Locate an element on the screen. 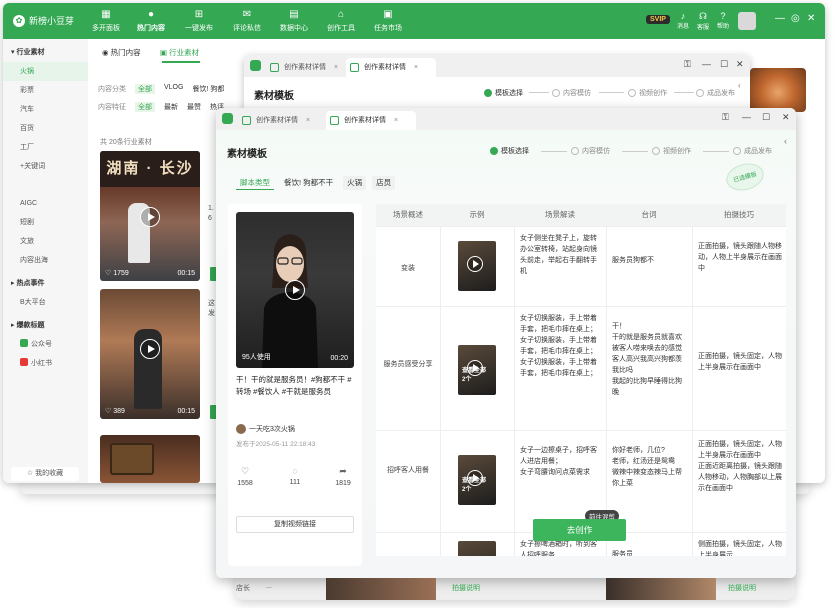  sidebar-item-platform: B大平台 is located at coordinates (45, 302).